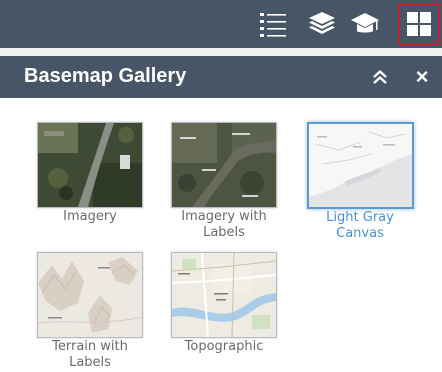 The image size is (442, 372). I want to click on basemap-label: Imagery, so click(90, 216).